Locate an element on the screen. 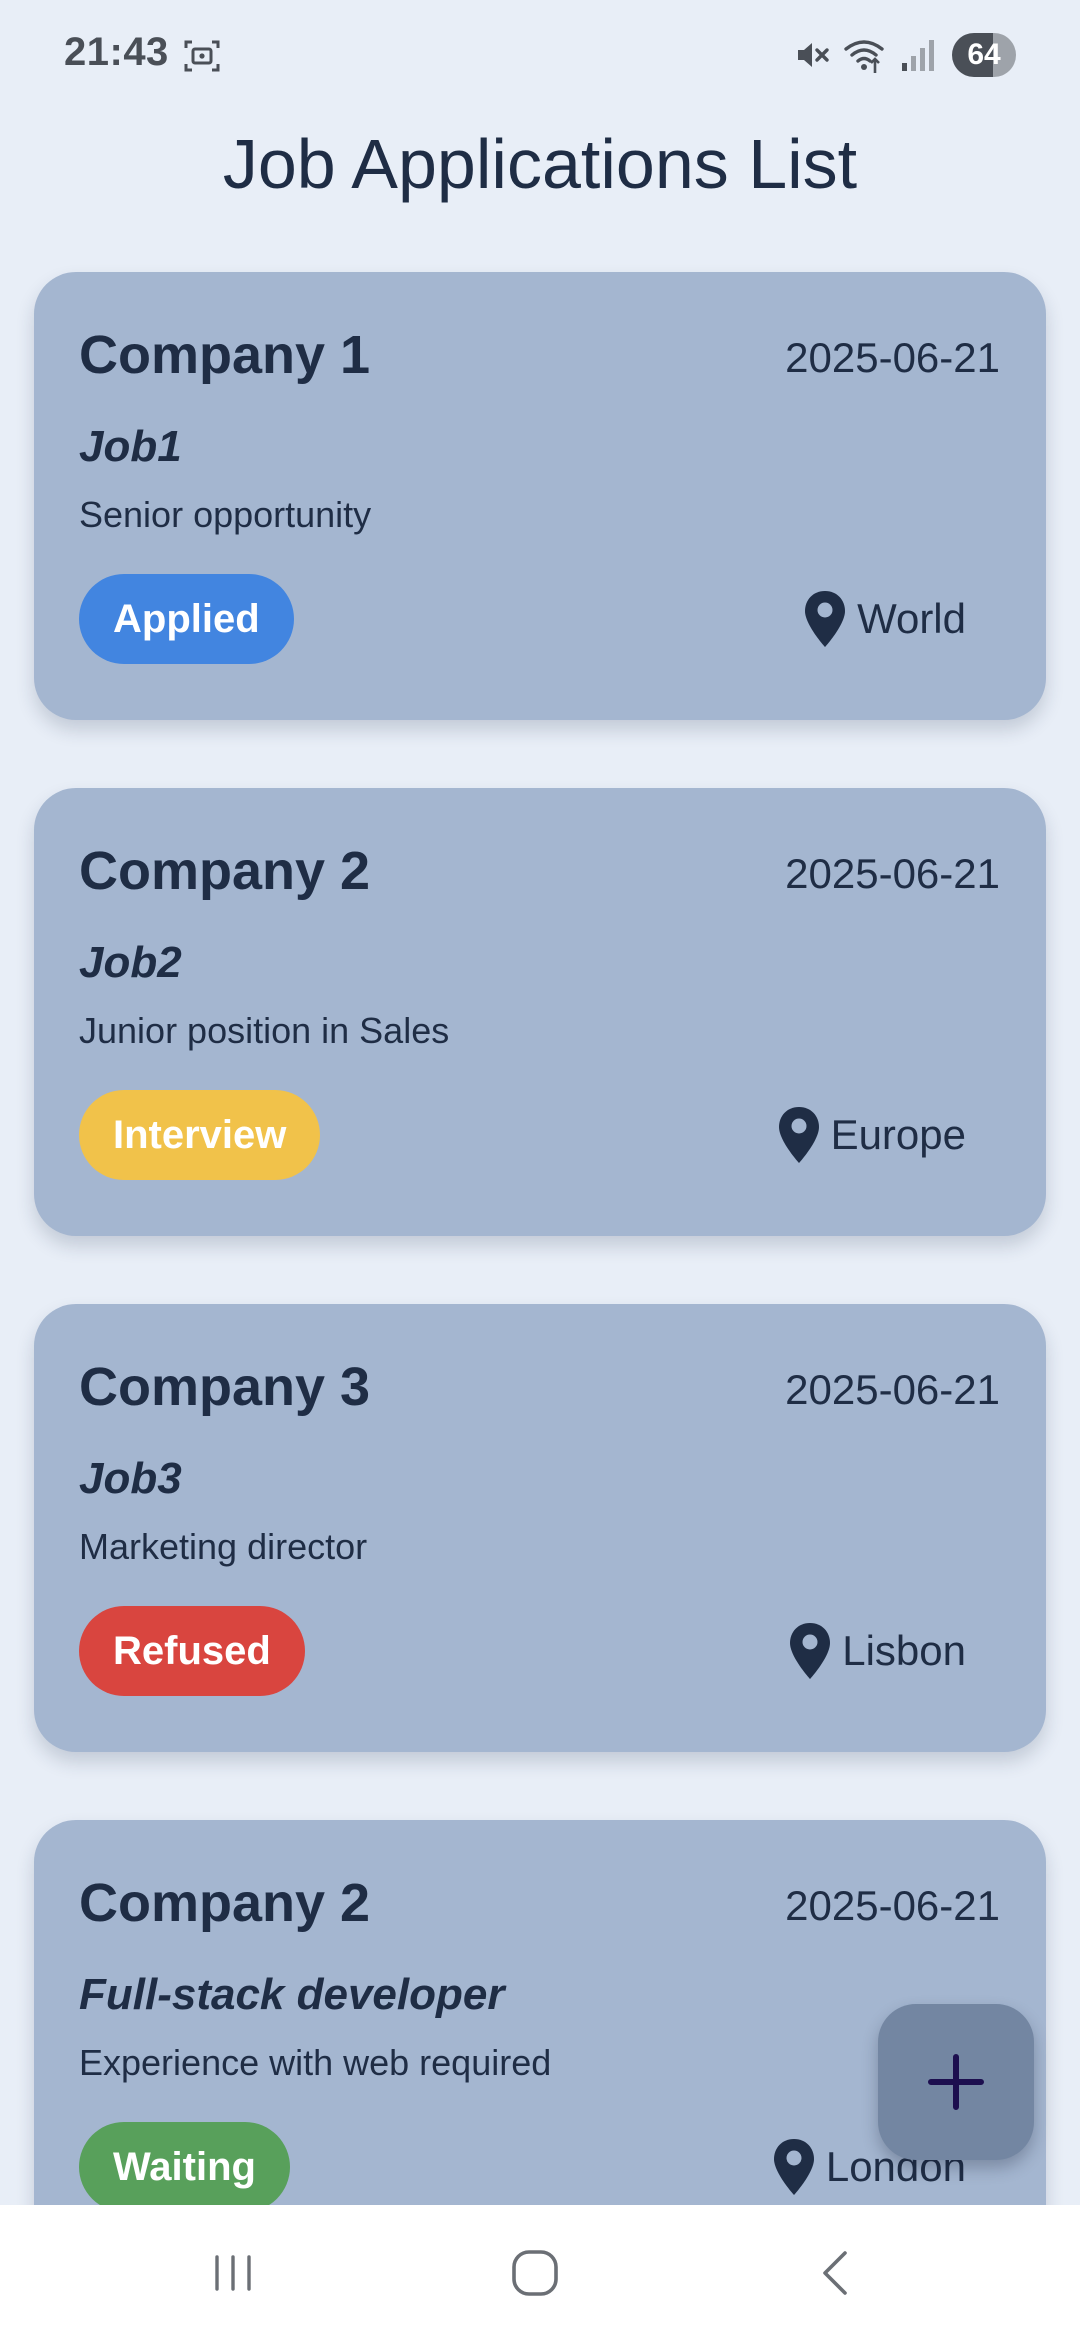 The image size is (1080, 2340). company-name: Company 1 is located at coordinates (225, 355).